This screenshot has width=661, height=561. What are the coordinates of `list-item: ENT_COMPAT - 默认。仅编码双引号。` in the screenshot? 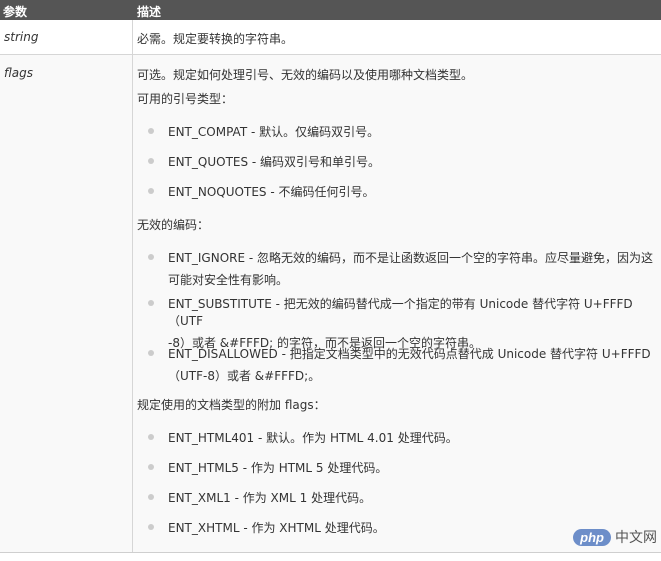 It's located at (264, 131).